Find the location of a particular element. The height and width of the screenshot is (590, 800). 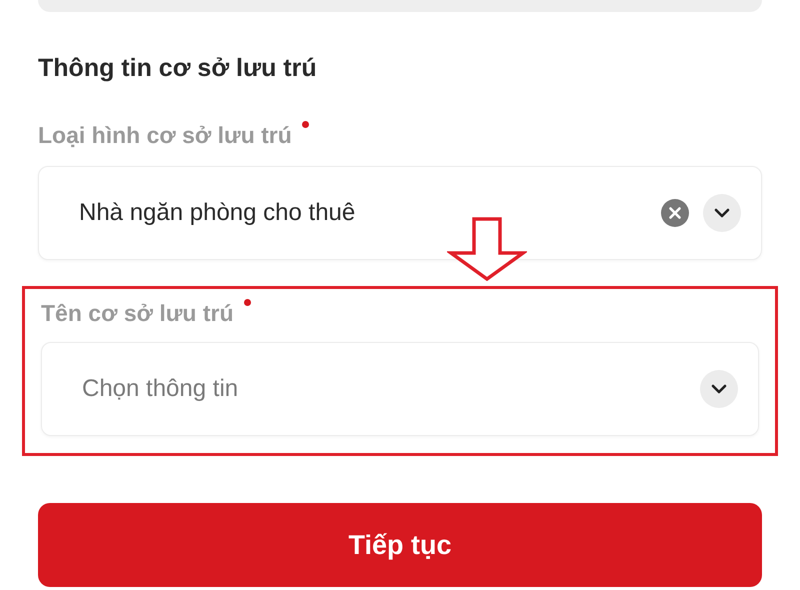

continue-button: Tiếp tục is located at coordinates (400, 545).